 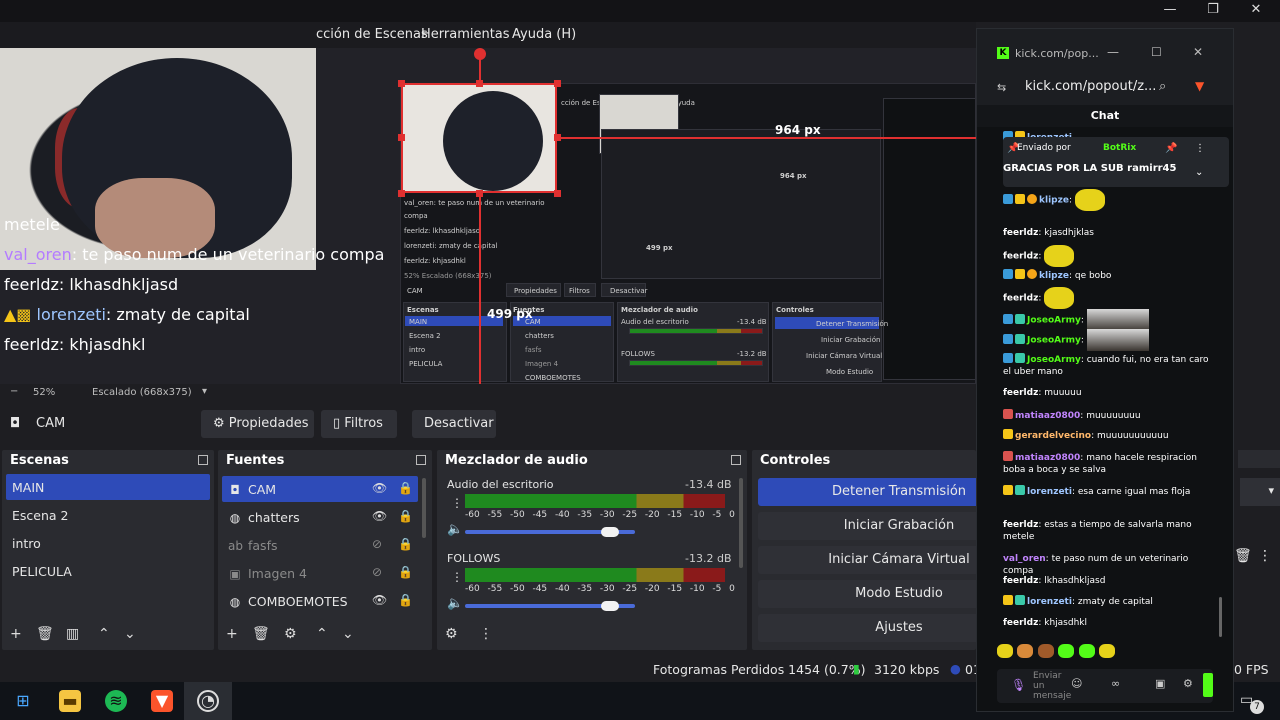 I want to click on start-recording-button: Iniciar Grabación, so click(x=867, y=526).